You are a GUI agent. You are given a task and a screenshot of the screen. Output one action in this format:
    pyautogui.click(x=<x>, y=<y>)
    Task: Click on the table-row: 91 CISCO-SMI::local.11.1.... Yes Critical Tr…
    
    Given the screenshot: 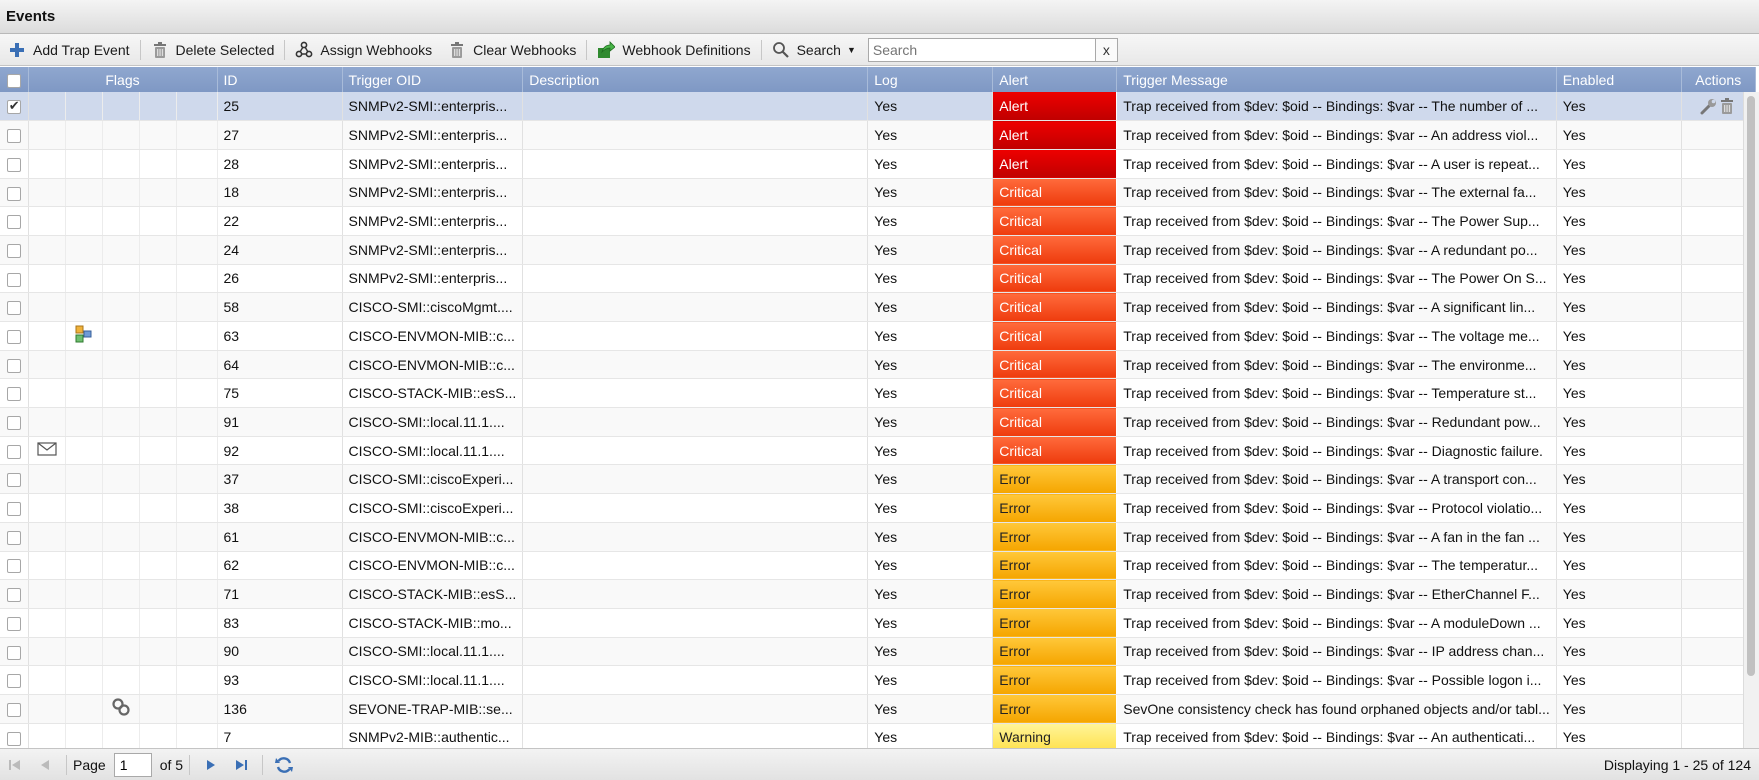 What is the action you would take?
    pyautogui.click(x=878, y=422)
    